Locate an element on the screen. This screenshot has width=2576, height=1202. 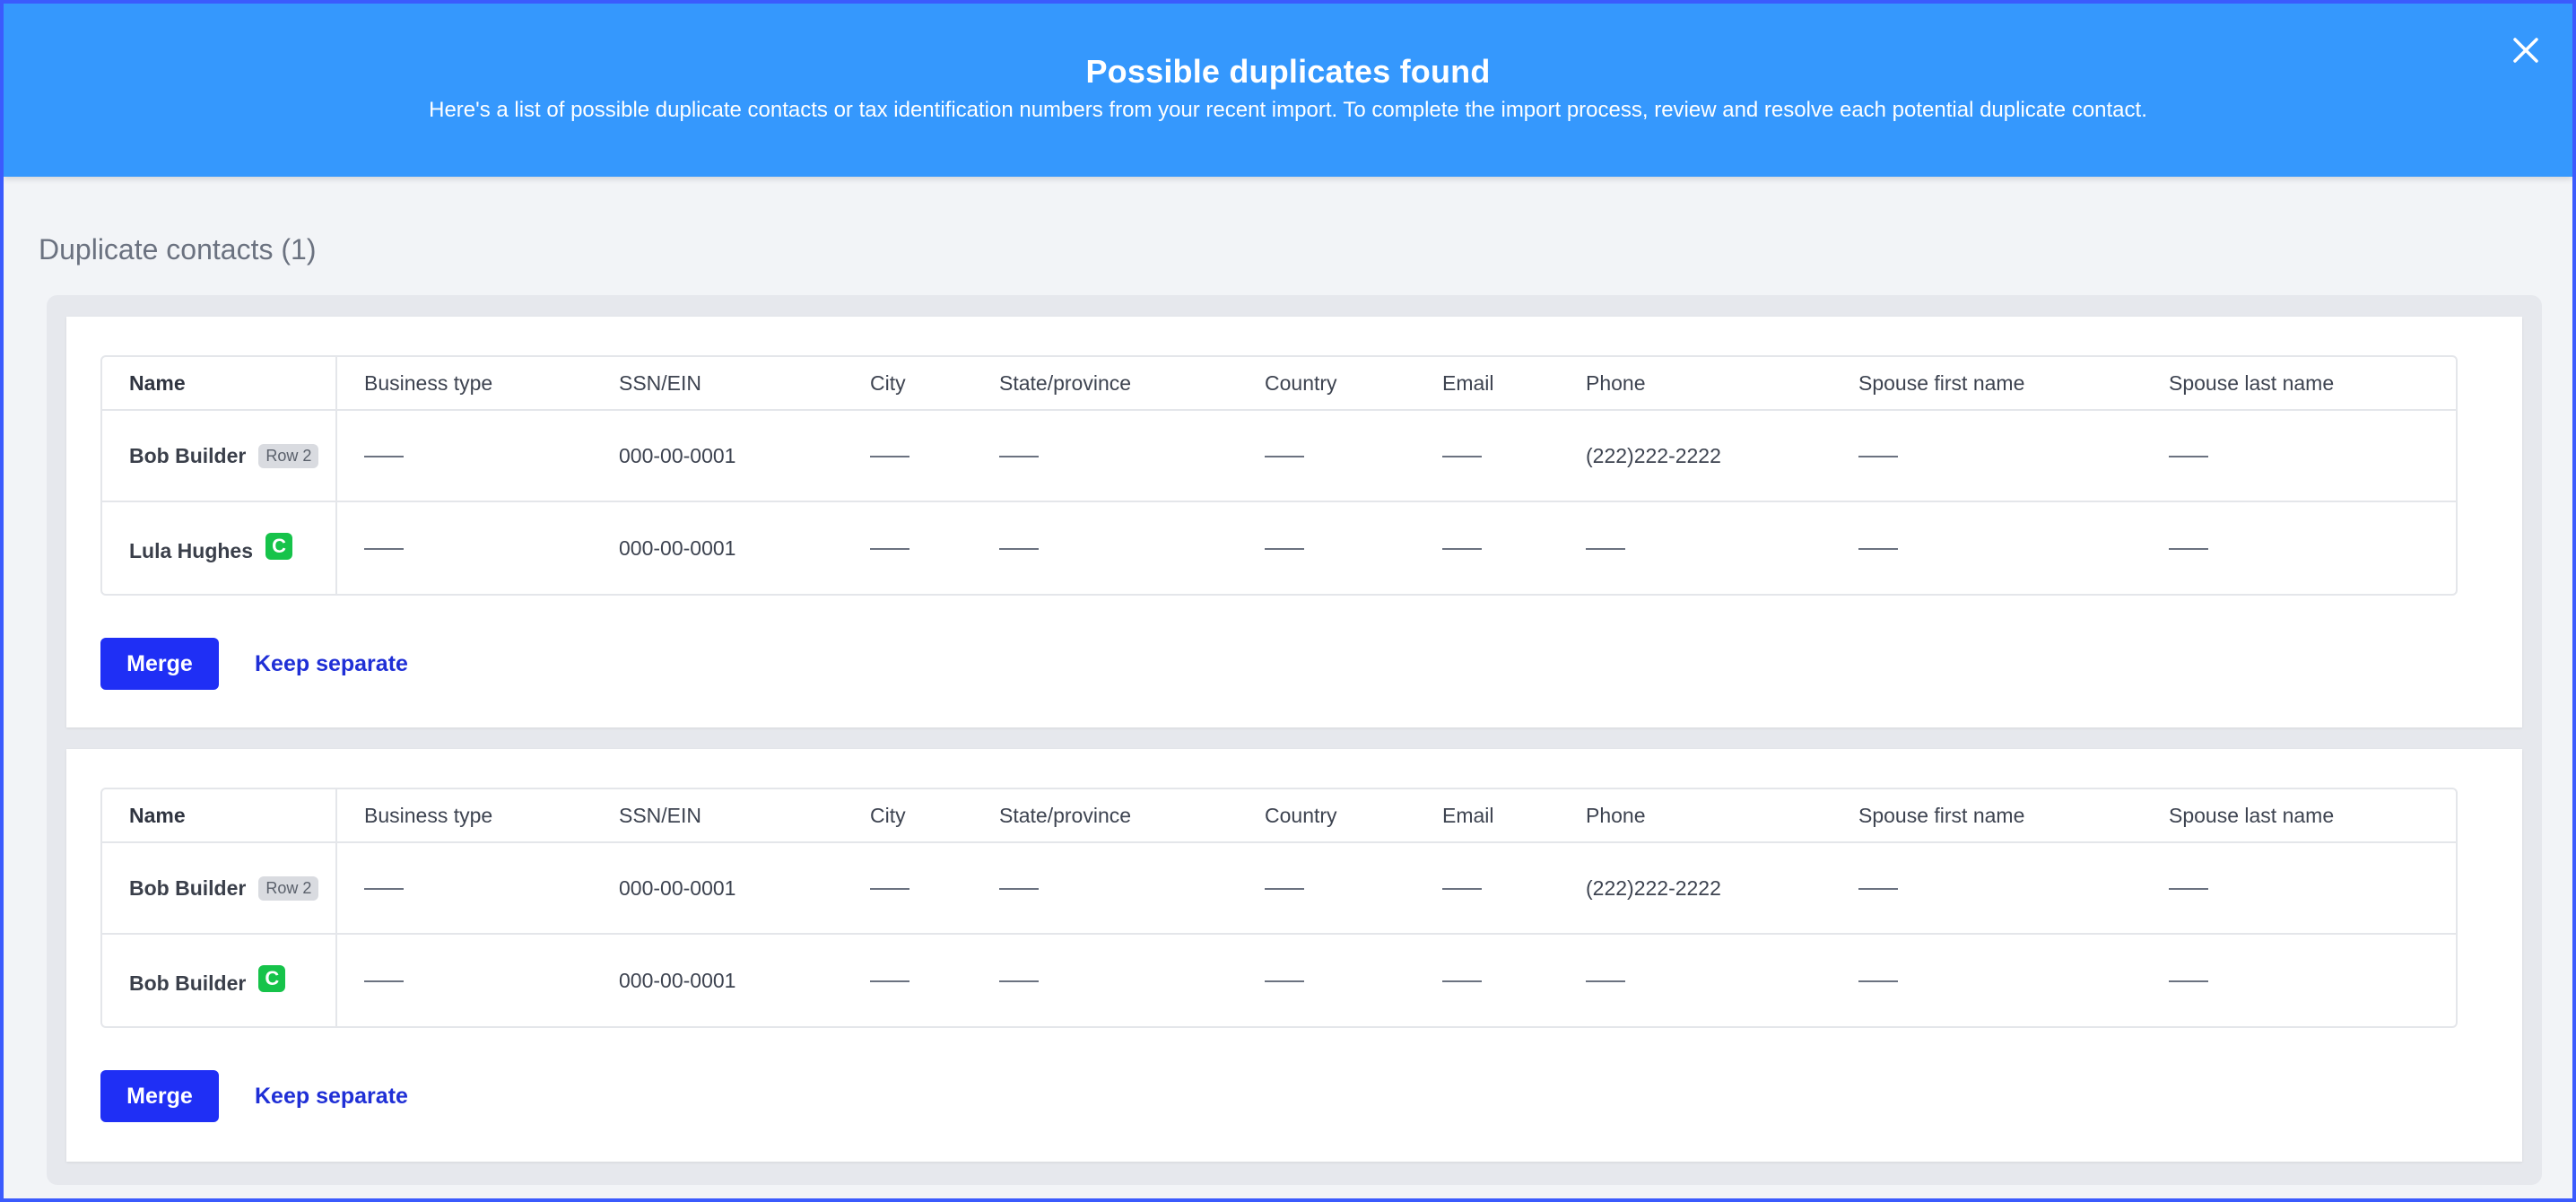
table-row: Lula Hughes C 000-00-0001 is located at coordinates (1279, 548).